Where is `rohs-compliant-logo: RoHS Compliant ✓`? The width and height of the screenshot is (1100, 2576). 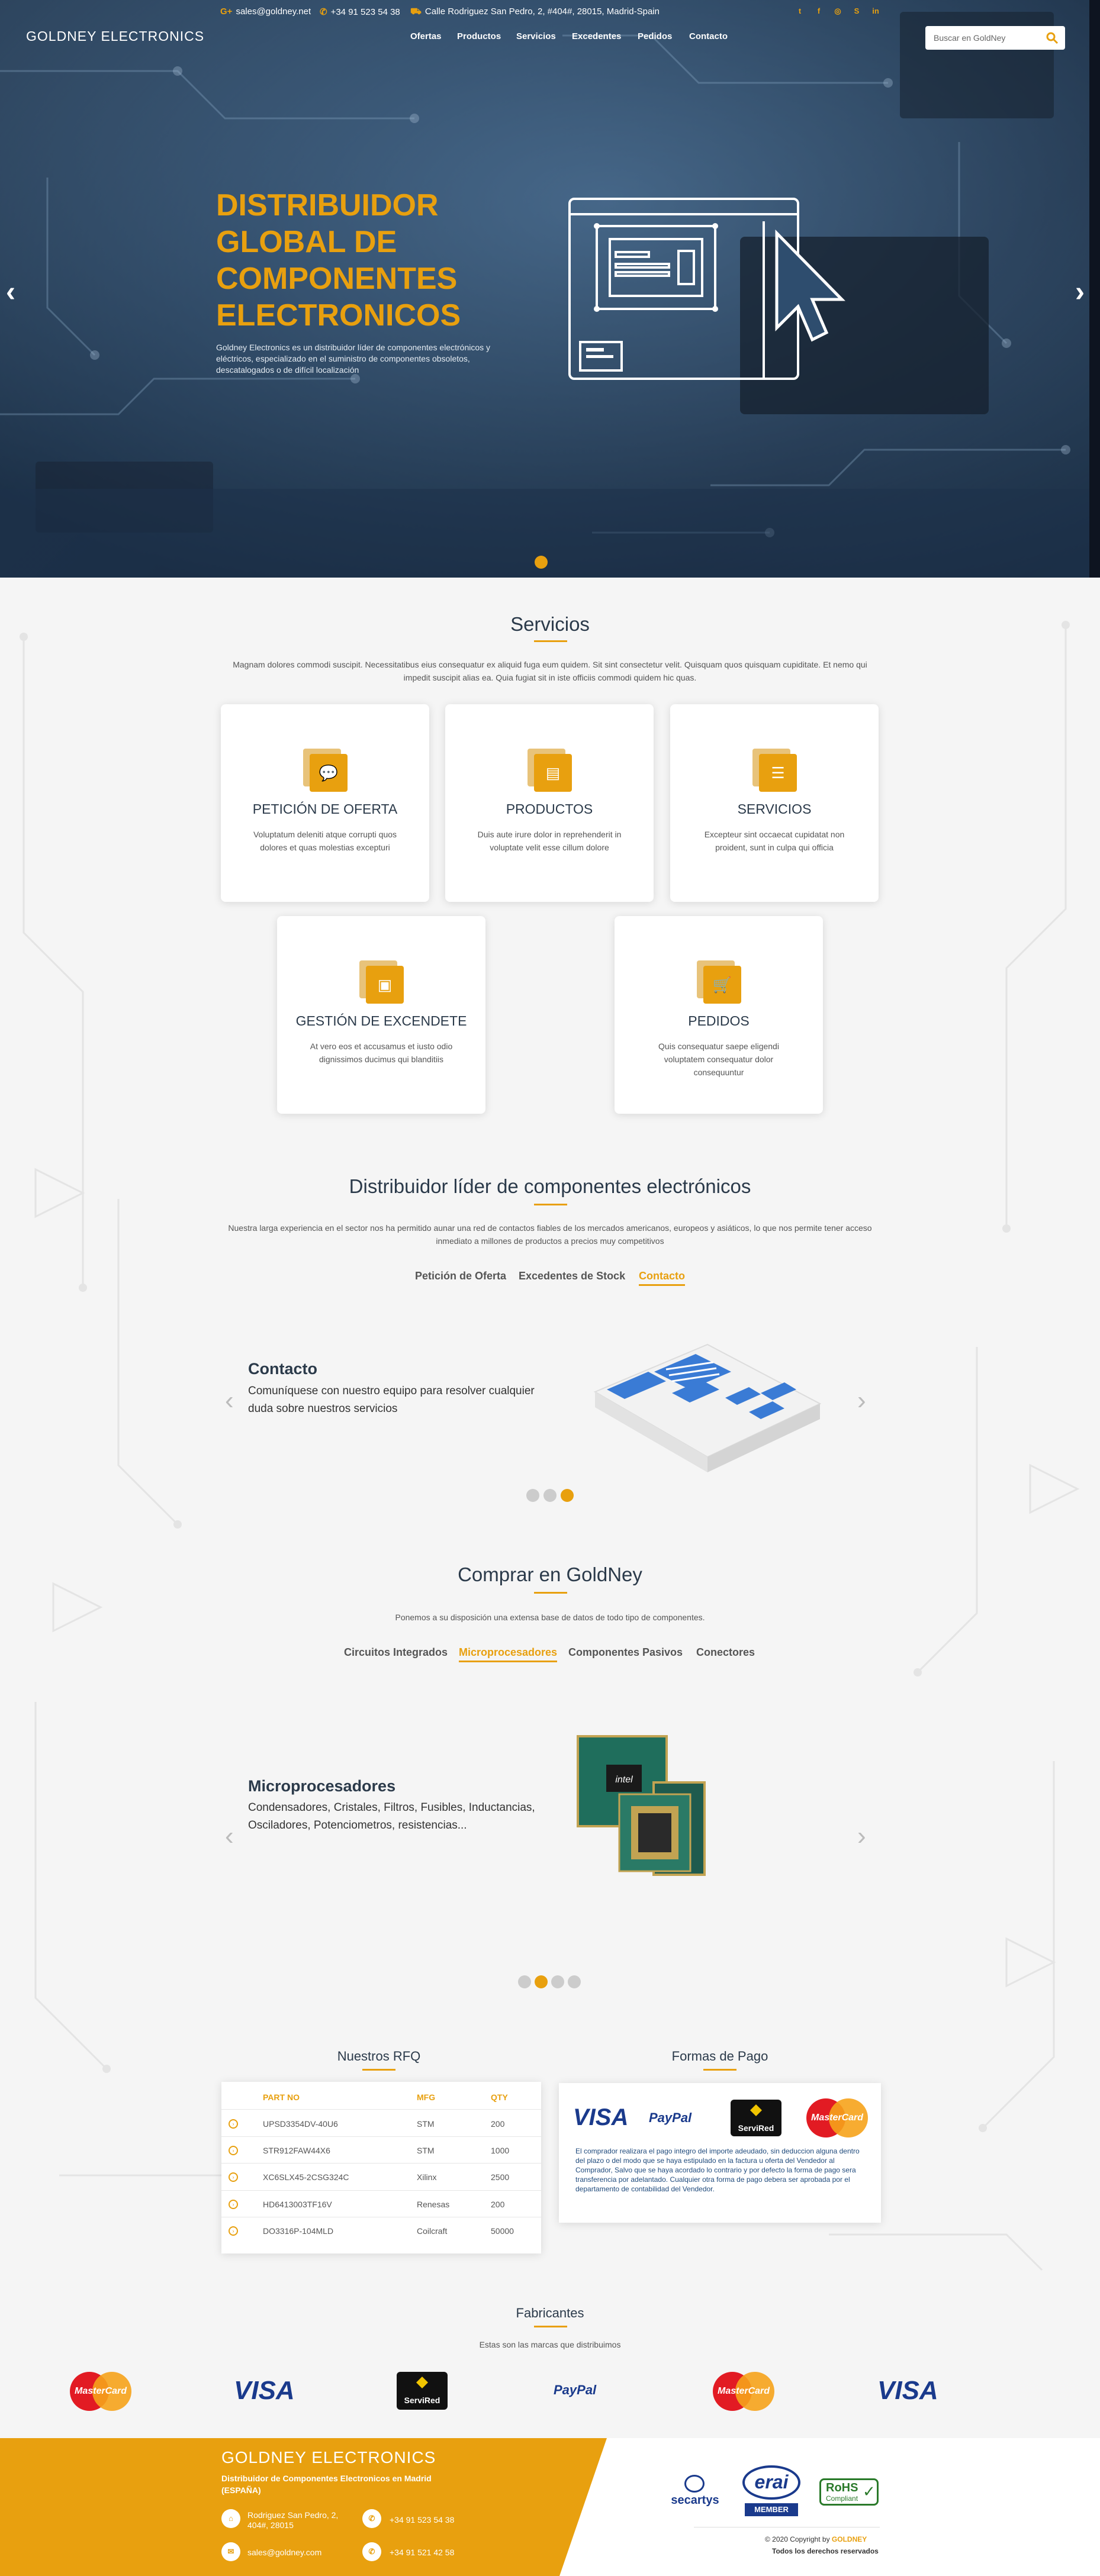
rohs-compliant-logo: RoHS Compliant ✓ is located at coordinates (849, 2492).